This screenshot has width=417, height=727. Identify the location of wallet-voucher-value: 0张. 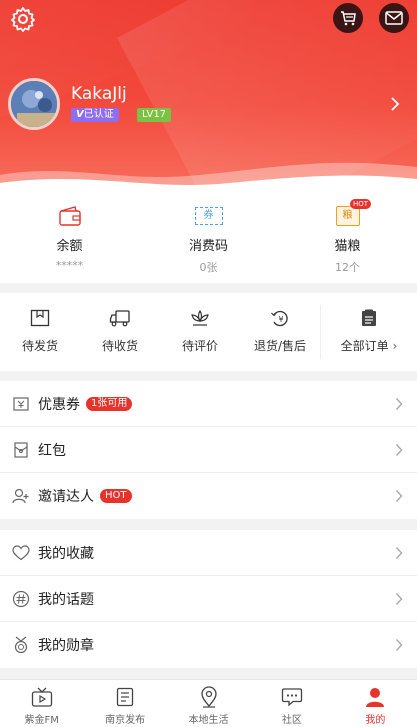
(208, 267).